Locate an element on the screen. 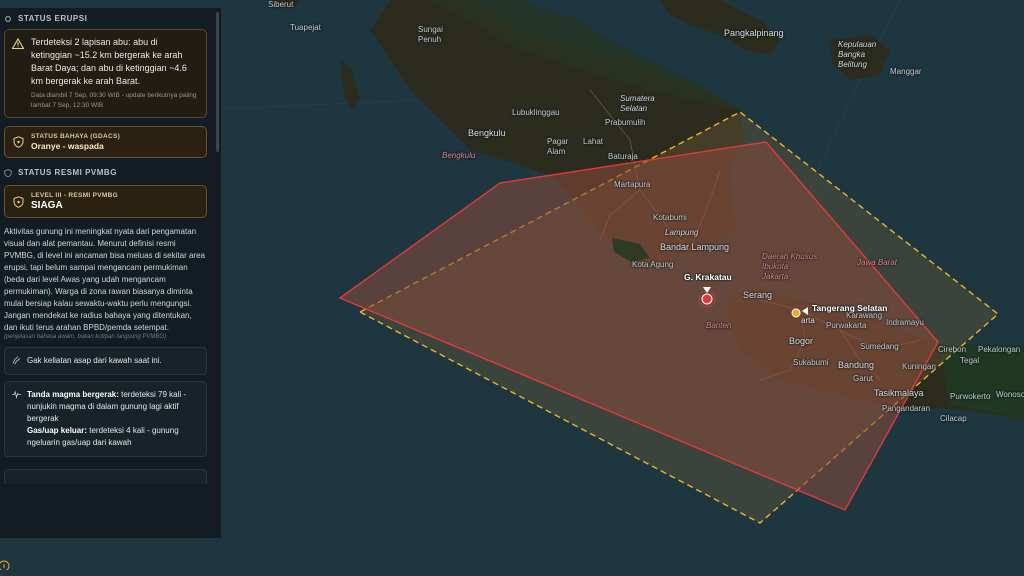 The width and height of the screenshot is (1024, 576). label-kotabumi: Kotabumi is located at coordinates (670, 217).